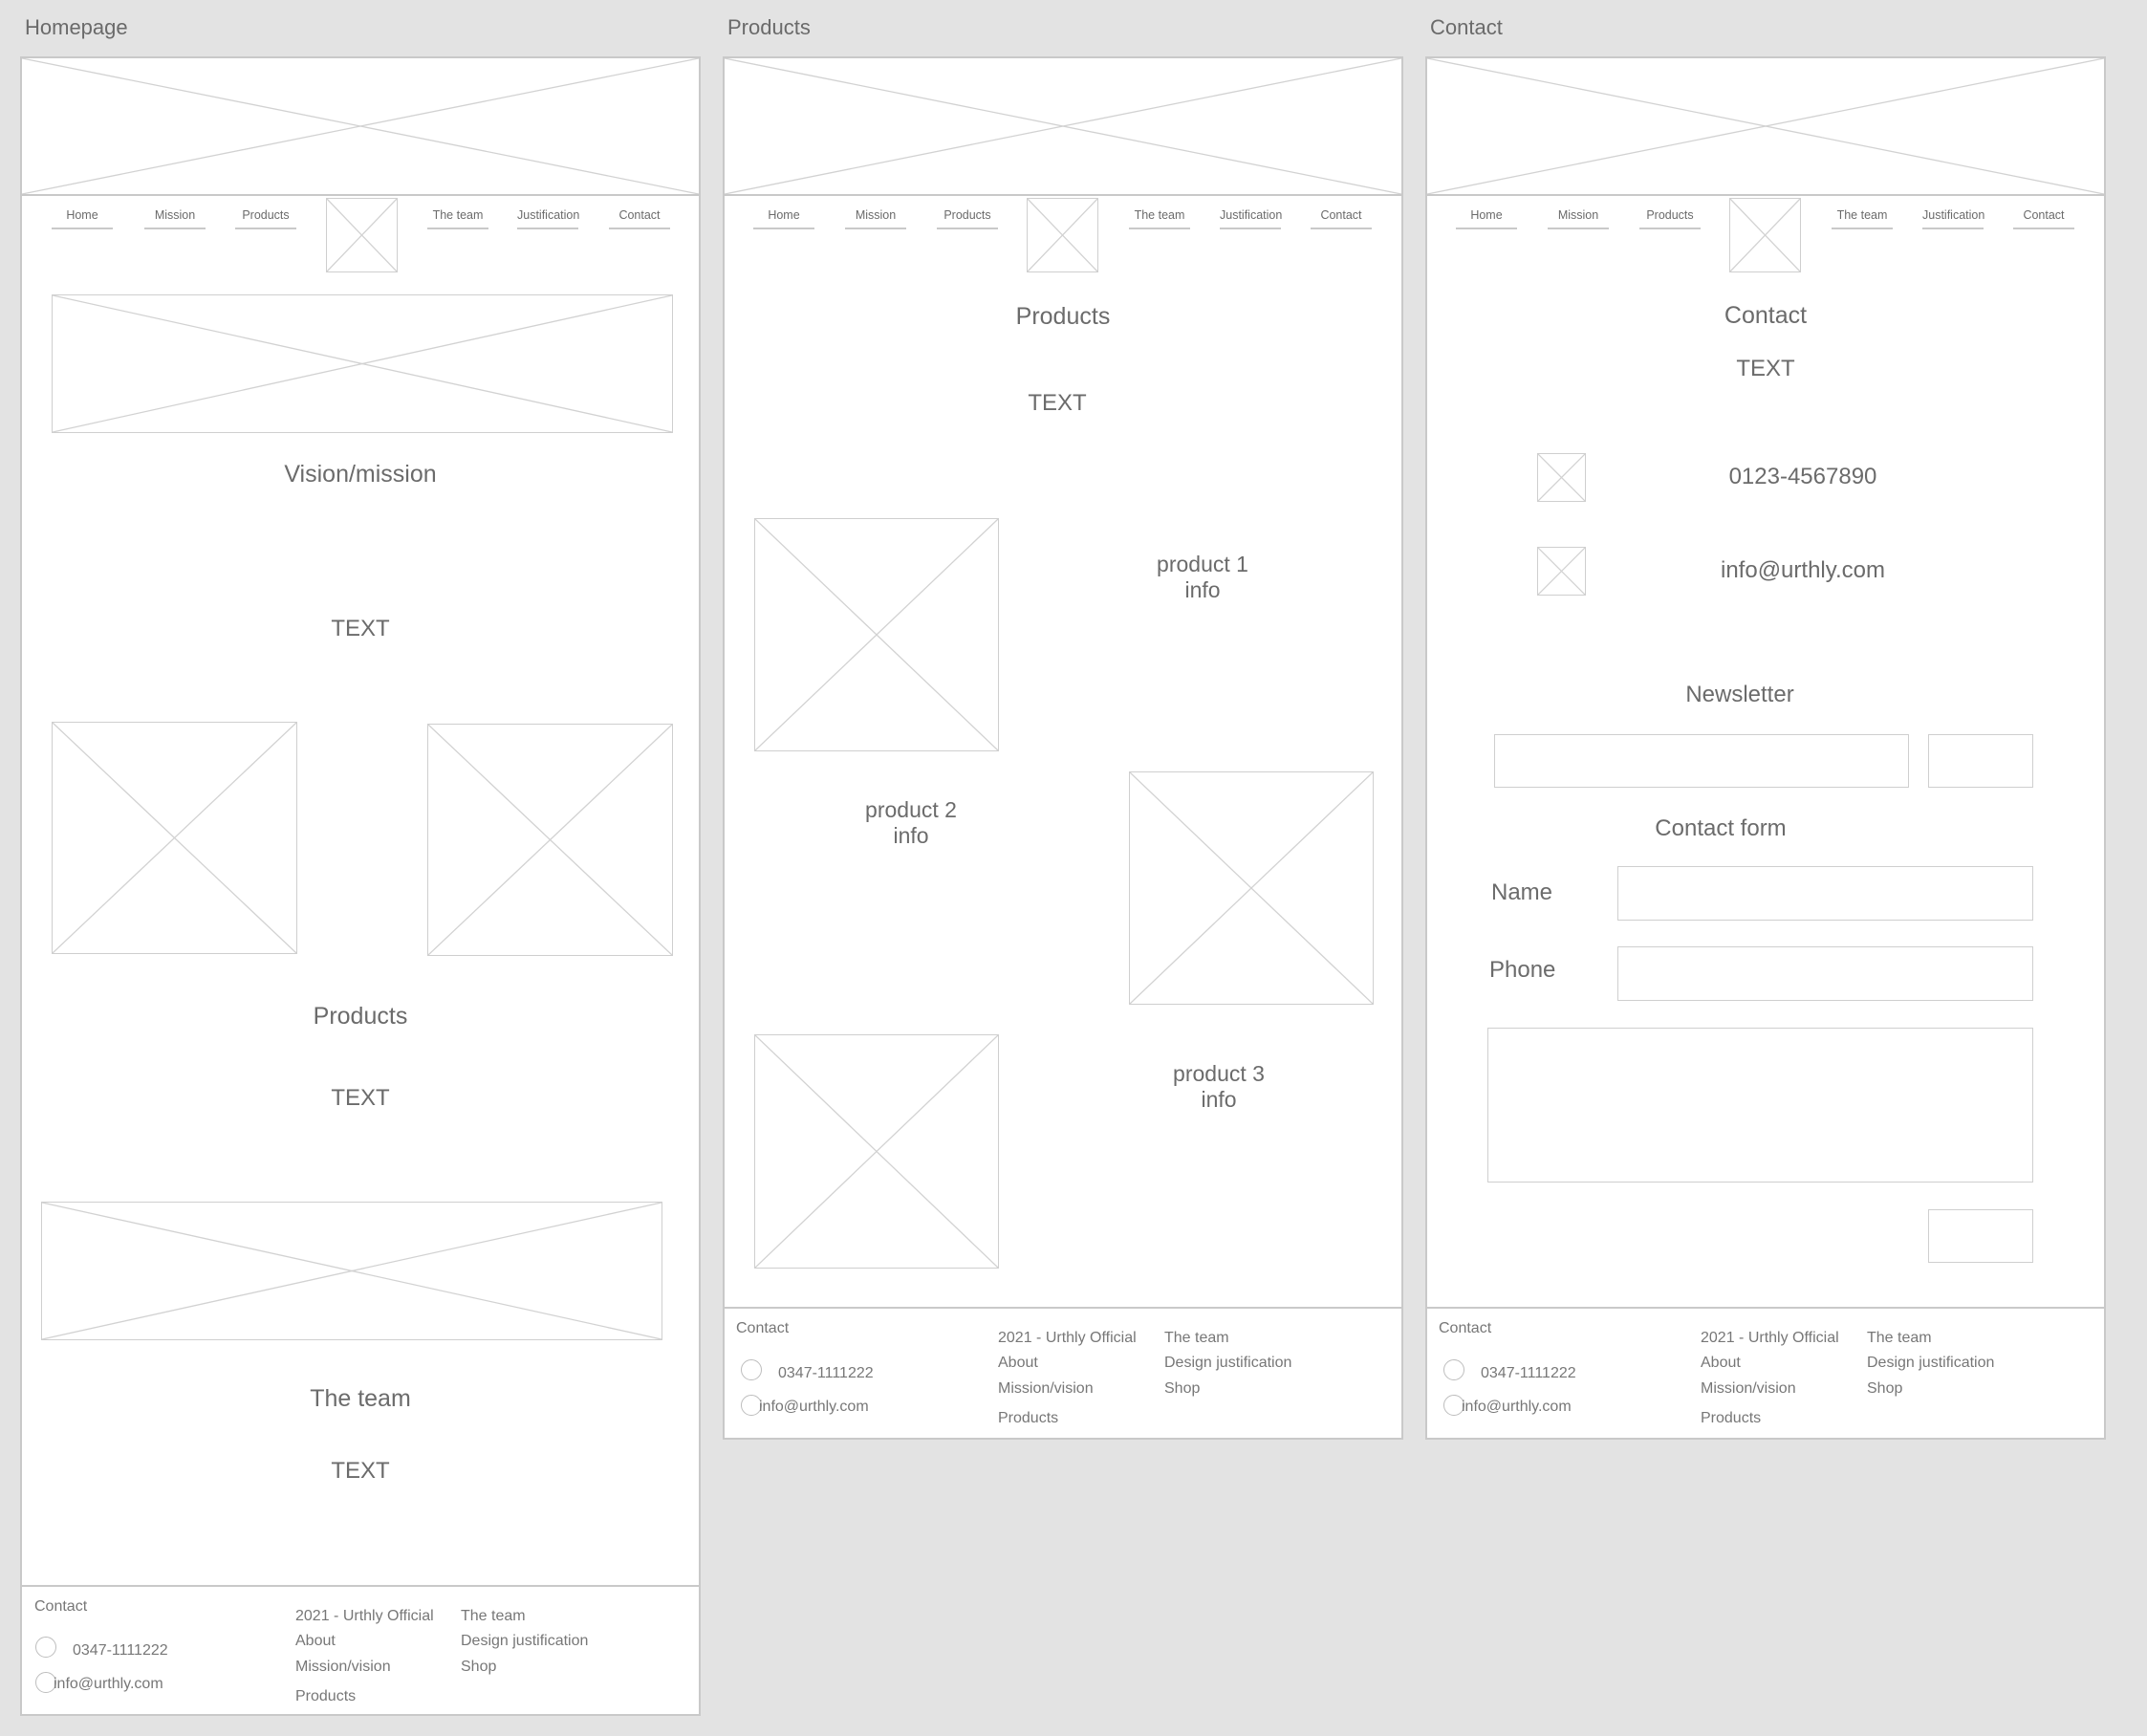  What do you see at coordinates (876, 634) in the screenshot?
I see `product1-image-placeholder` at bounding box center [876, 634].